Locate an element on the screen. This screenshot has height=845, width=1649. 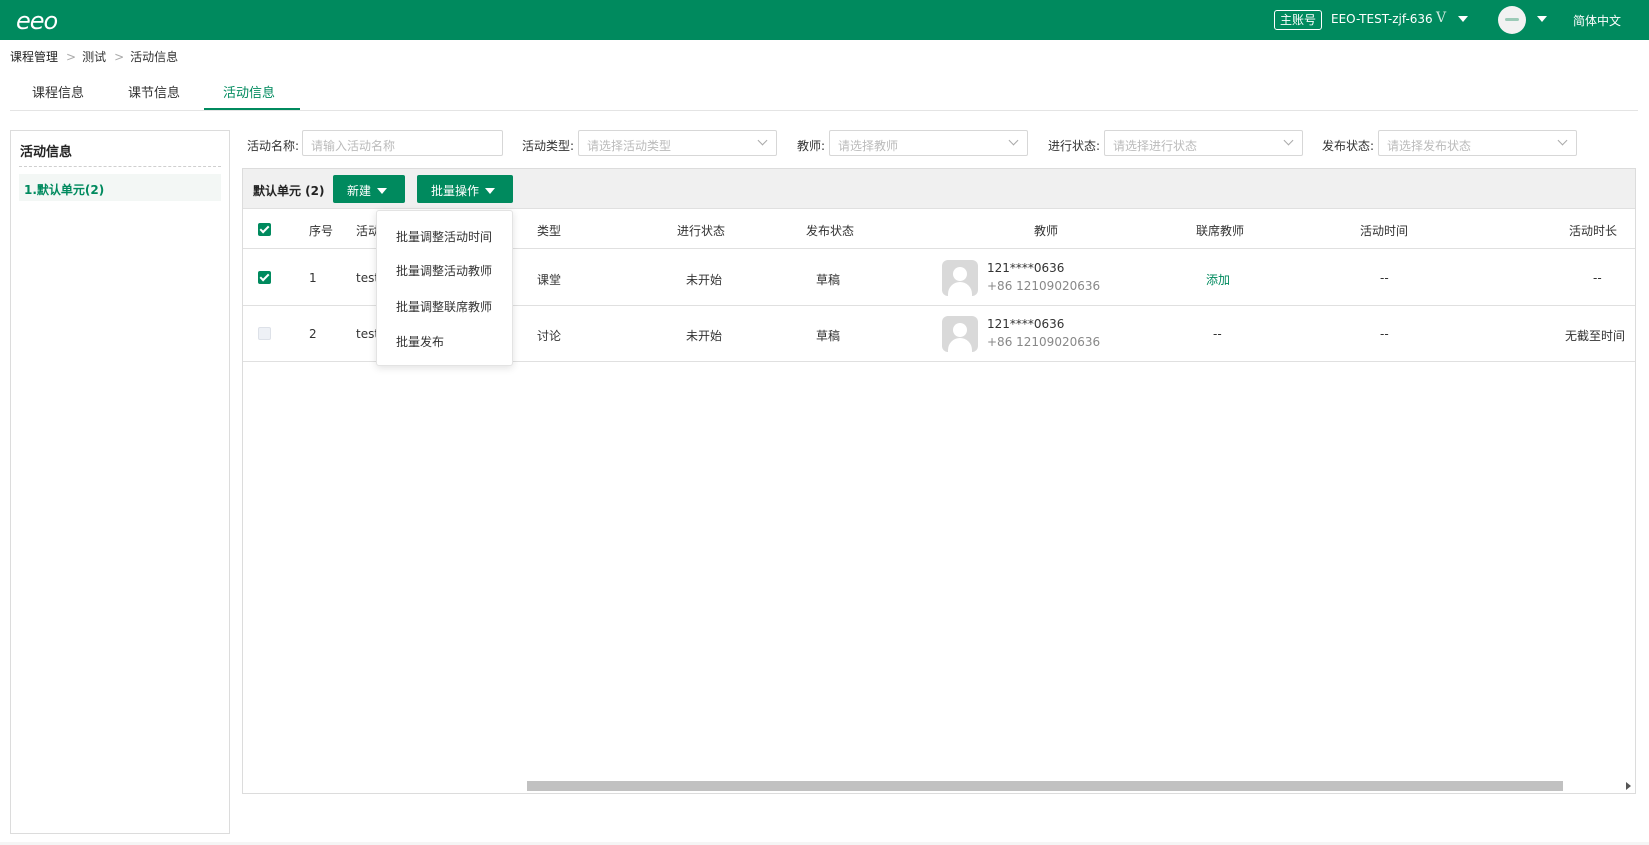
user-avatar is located at coordinates (1512, 20).